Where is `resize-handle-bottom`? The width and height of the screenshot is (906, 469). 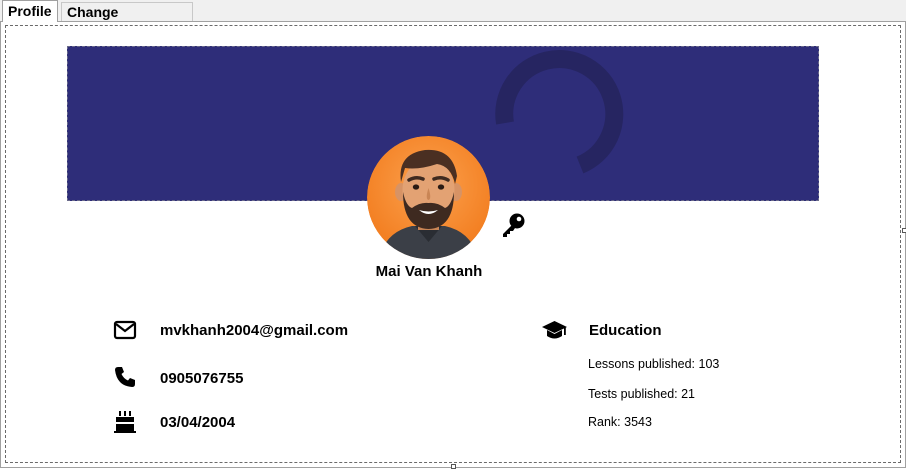 resize-handle-bottom is located at coordinates (453, 466).